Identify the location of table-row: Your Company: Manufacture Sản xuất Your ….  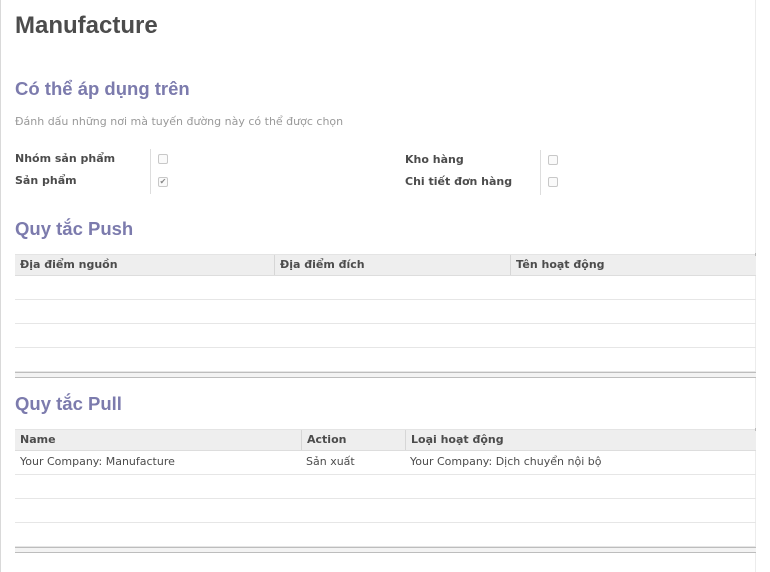
(385, 463).